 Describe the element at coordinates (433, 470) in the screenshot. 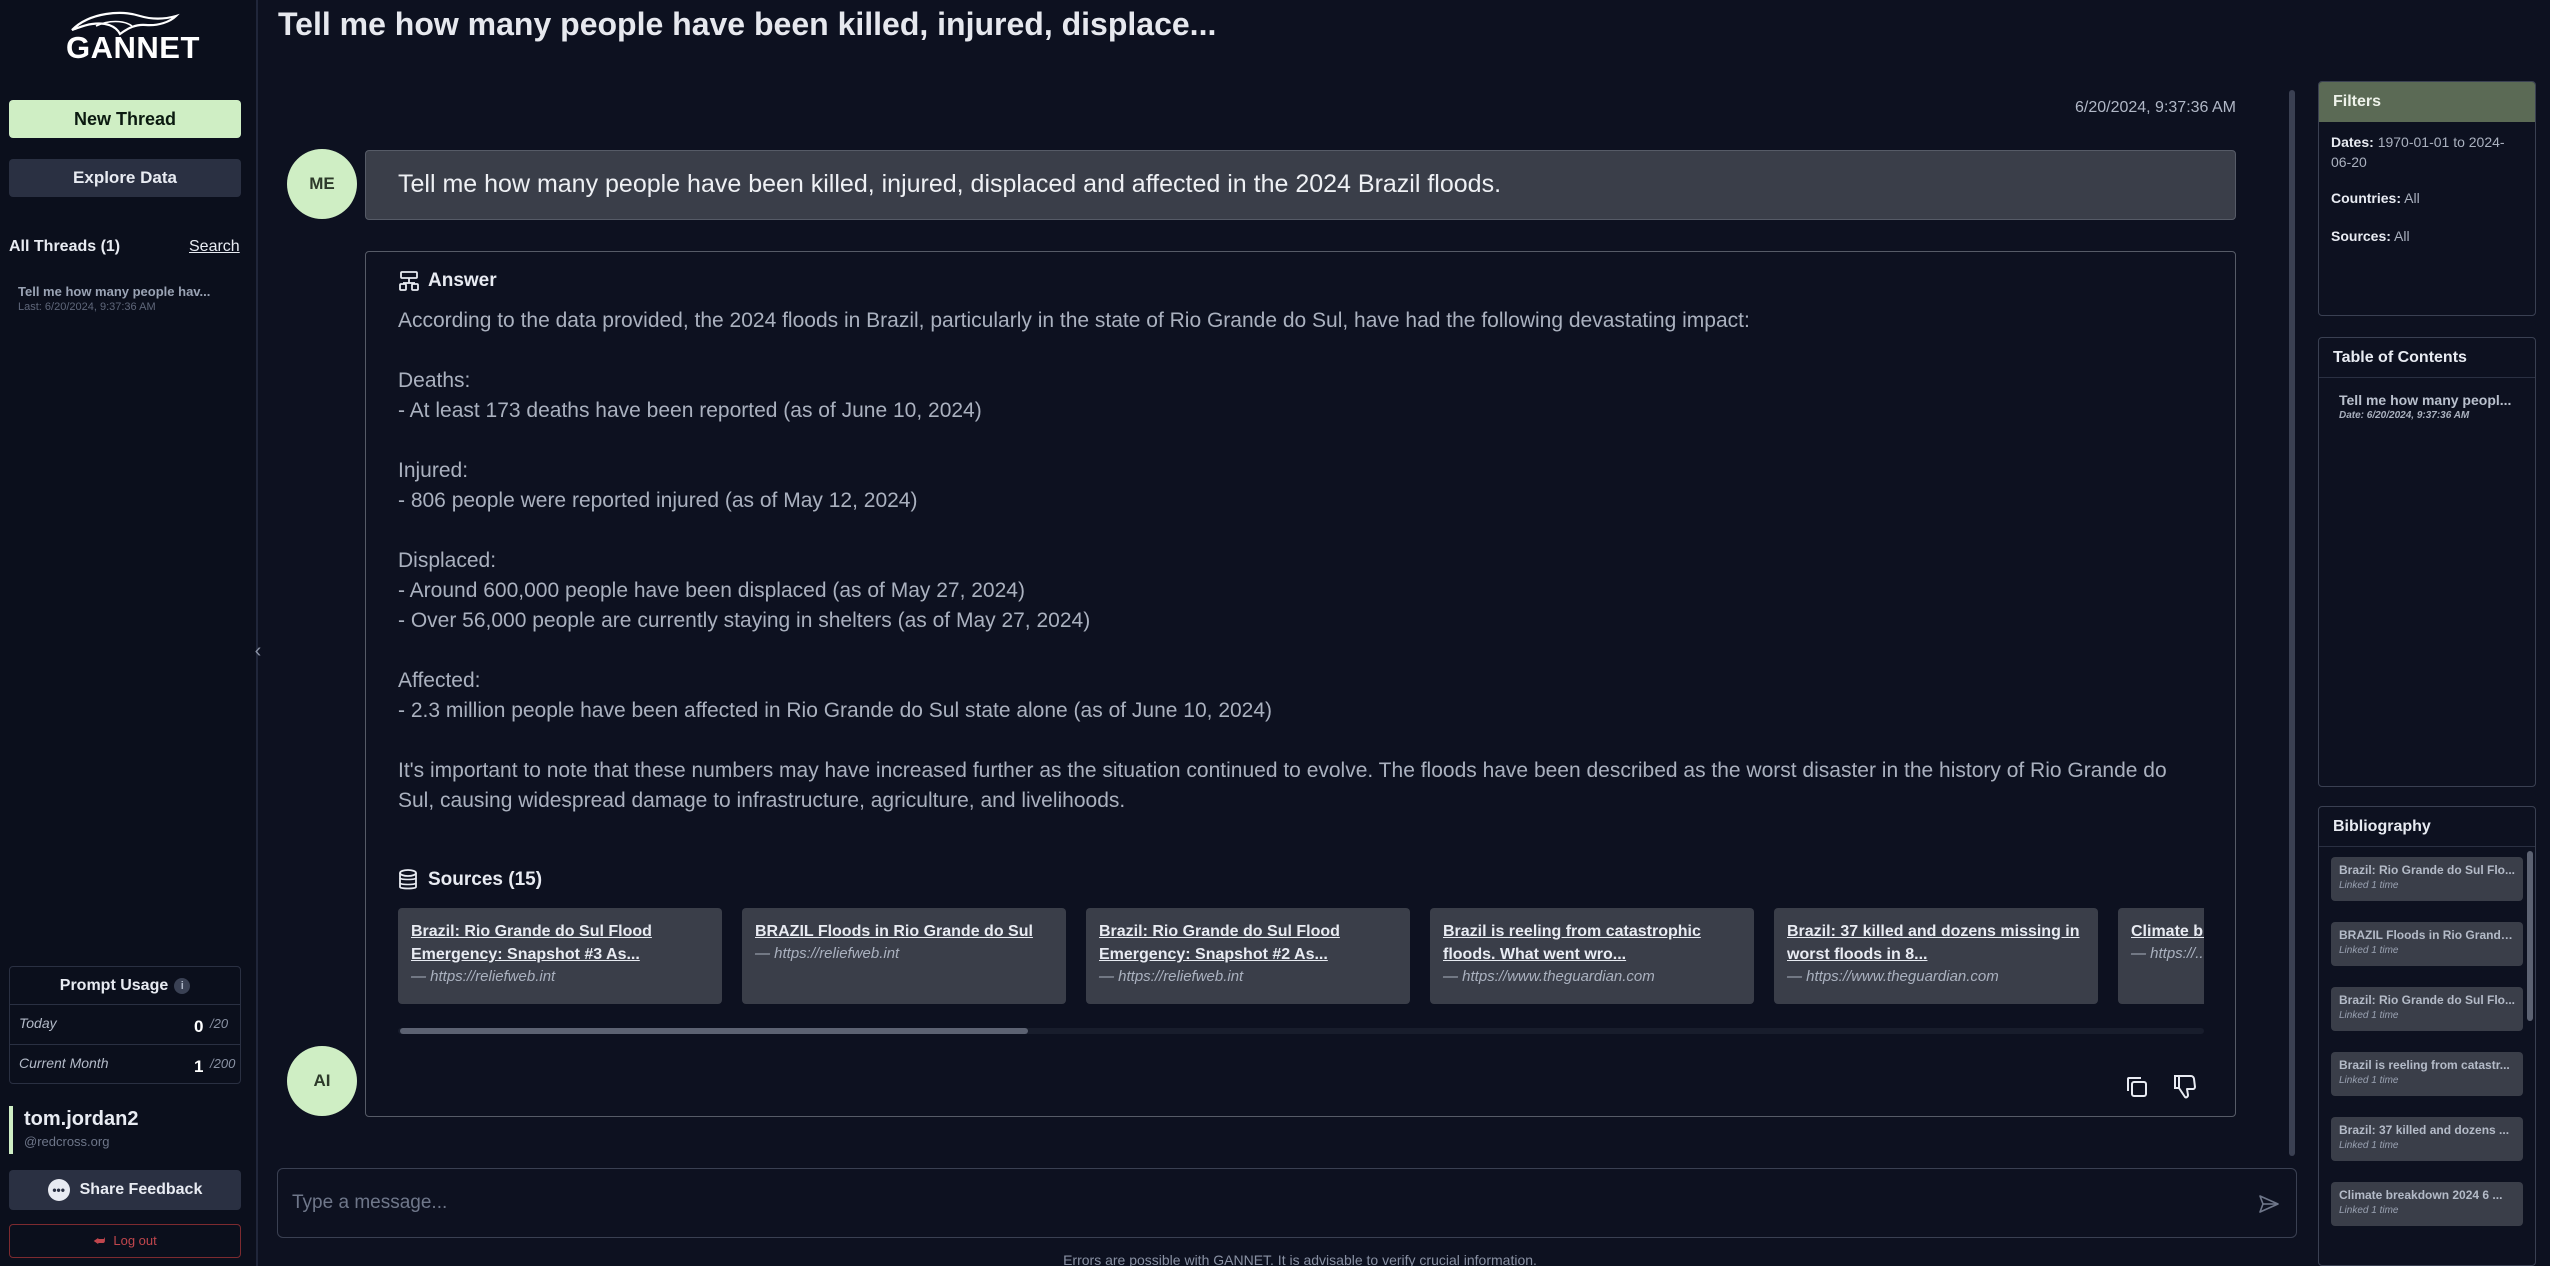

I see `answer-injured-heading: Injured:` at that location.